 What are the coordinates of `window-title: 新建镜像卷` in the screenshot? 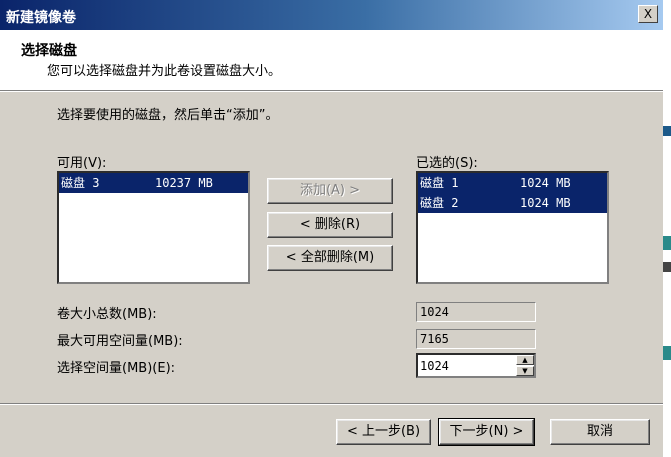 It's located at (41, 18).